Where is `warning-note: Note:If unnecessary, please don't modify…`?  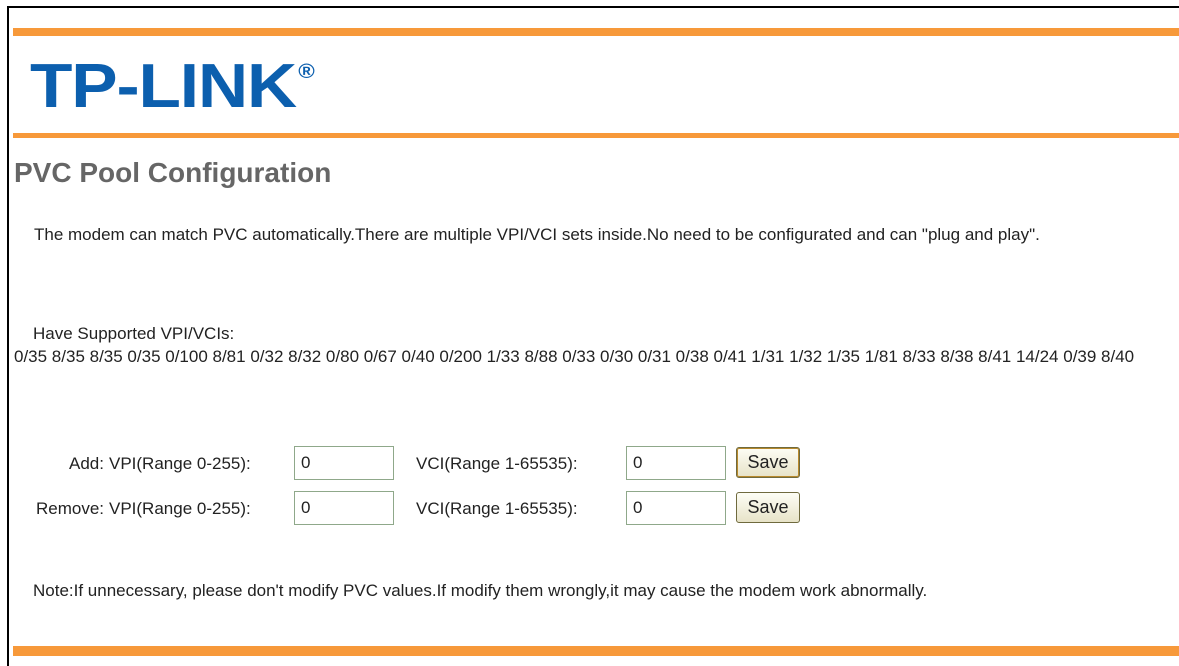 warning-note: Note:If unnecessary, please don't modify… is located at coordinates (480, 590).